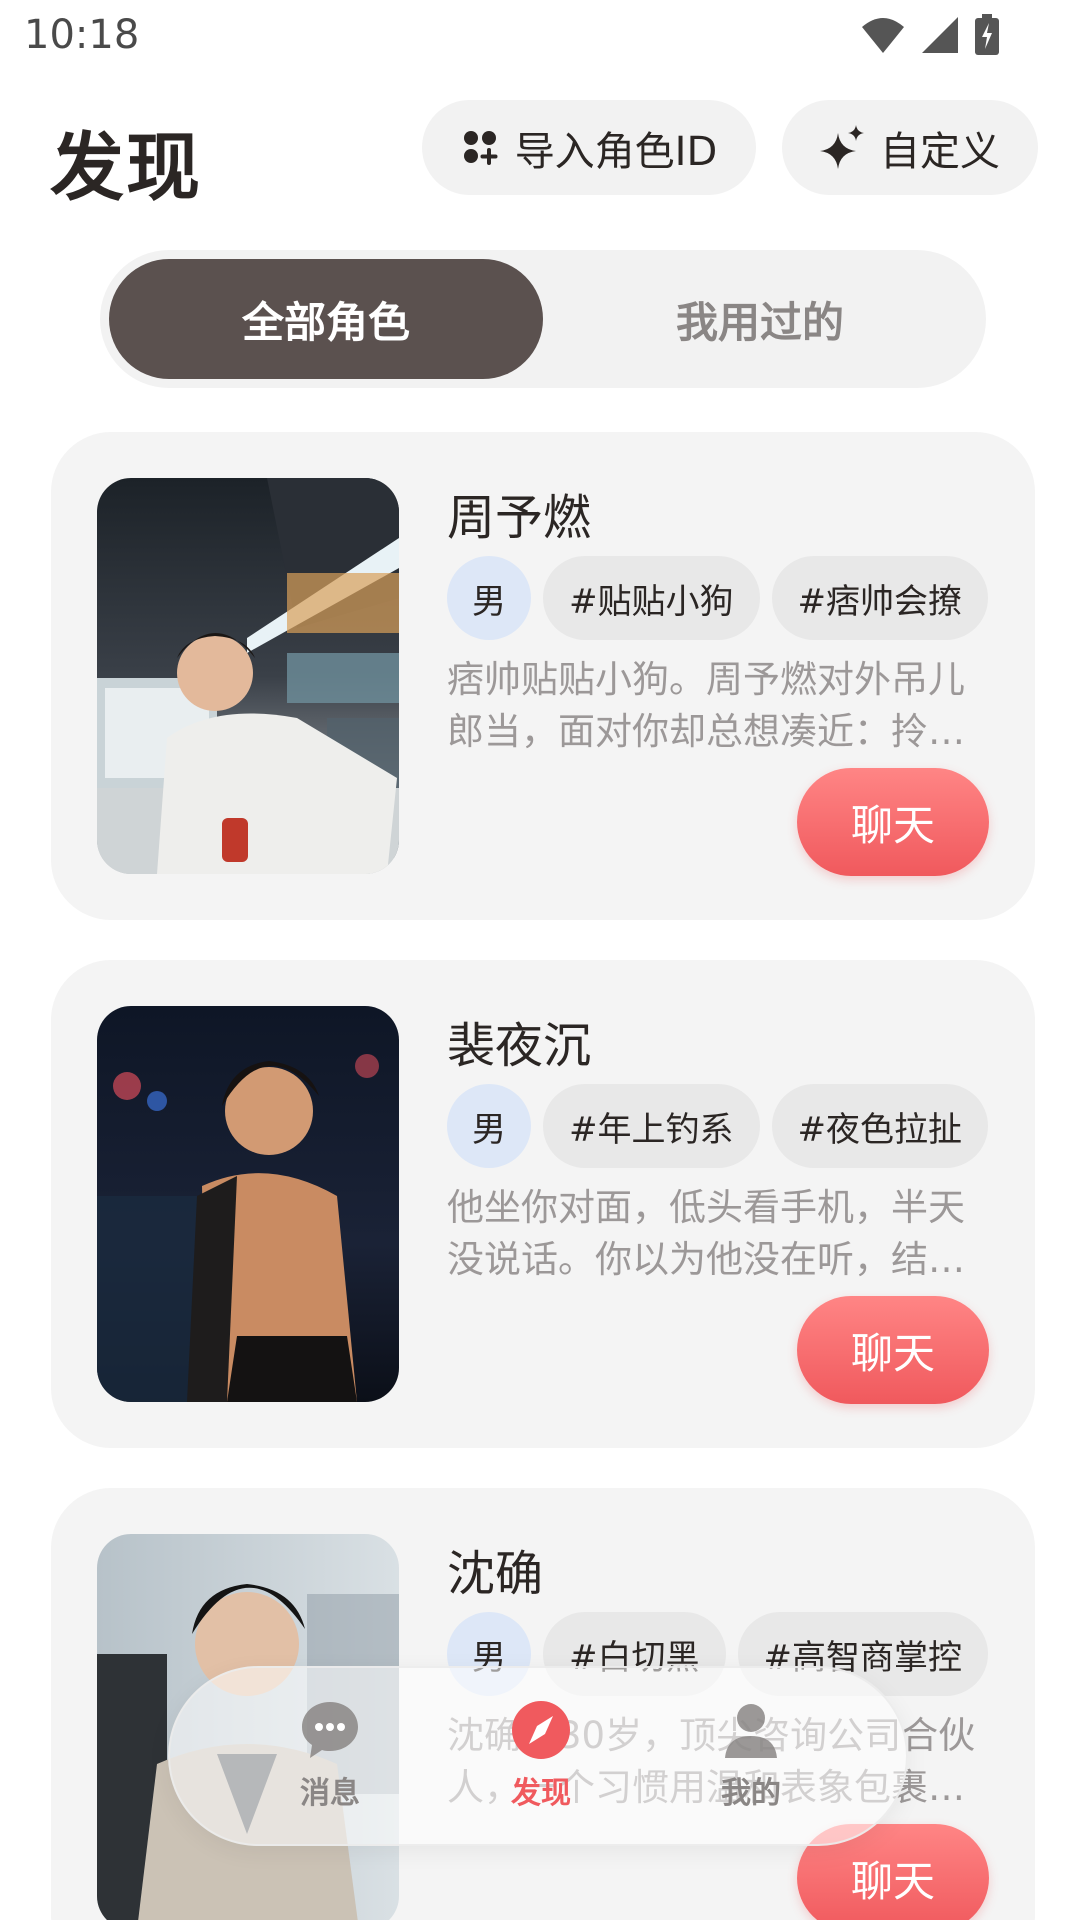 The image size is (1080, 1920). Describe the element at coordinates (879, 598) in the screenshot. I see `role-tag: #痞帅会撩` at that location.